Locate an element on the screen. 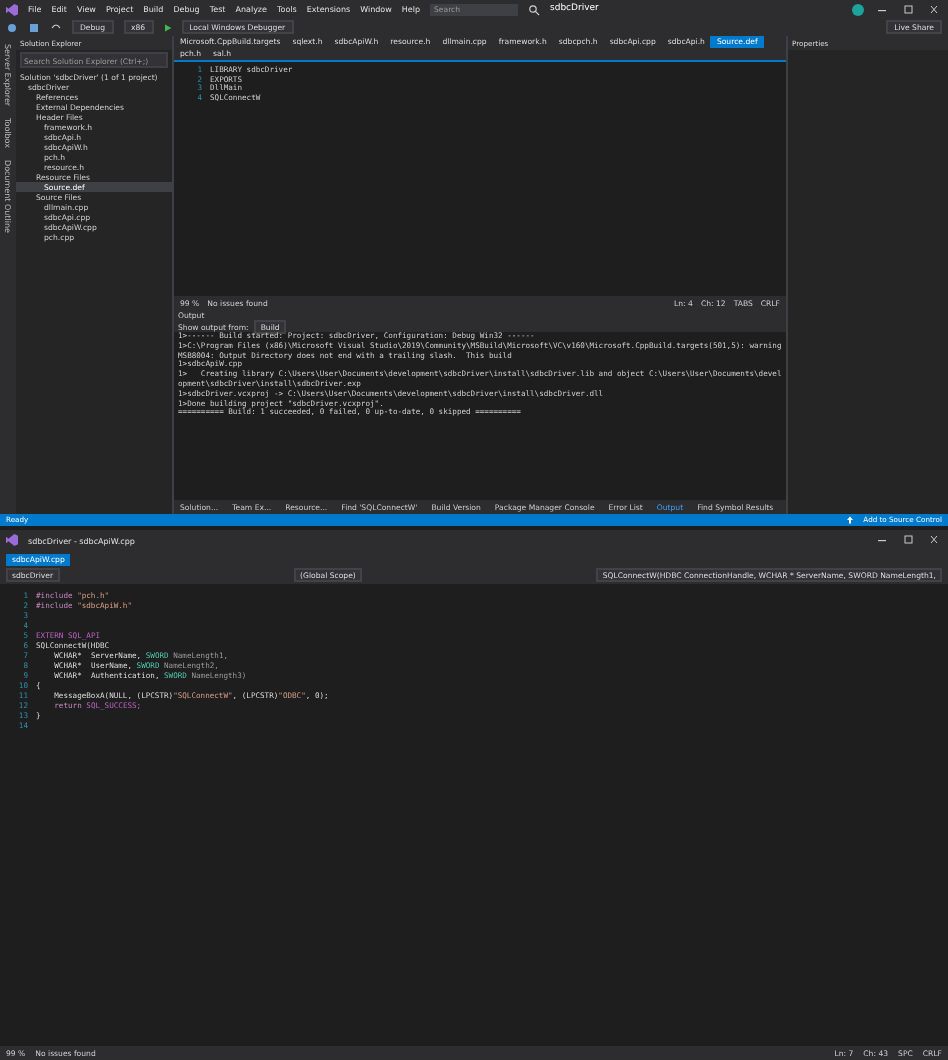 Image resolution: width=948 pixels, height=1060 pixels. upload-icon is located at coordinates (849, 520).